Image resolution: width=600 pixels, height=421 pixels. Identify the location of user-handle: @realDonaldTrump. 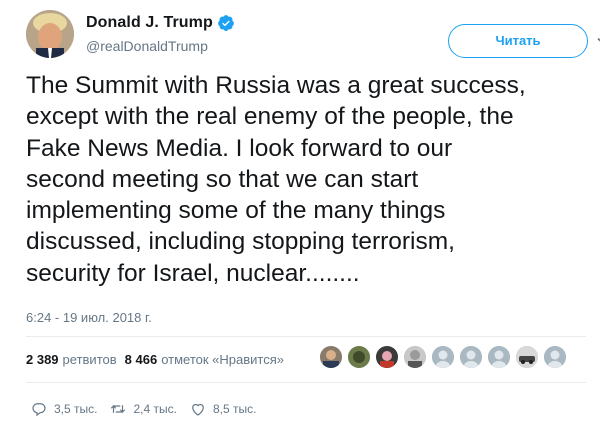
(147, 46).